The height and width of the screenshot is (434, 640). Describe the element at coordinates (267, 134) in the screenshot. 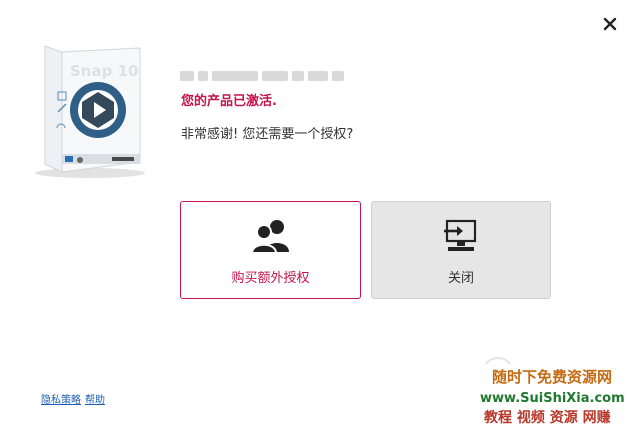

I see `license-question: 非常感谢! 您还需要一个授权?` at that location.